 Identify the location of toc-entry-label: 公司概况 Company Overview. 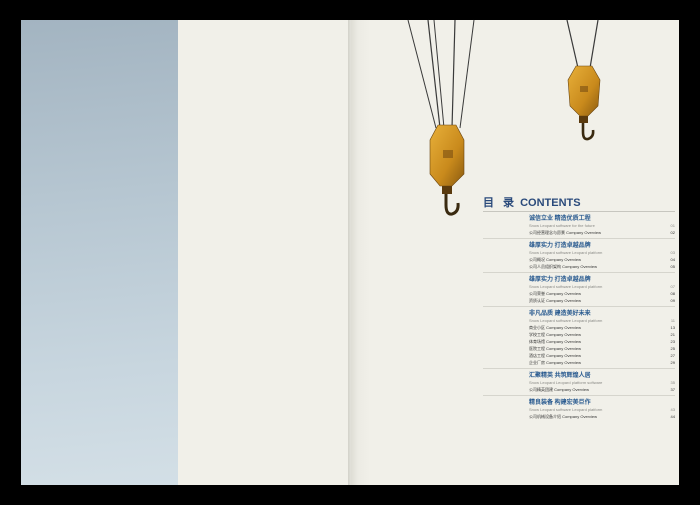
(555, 259).